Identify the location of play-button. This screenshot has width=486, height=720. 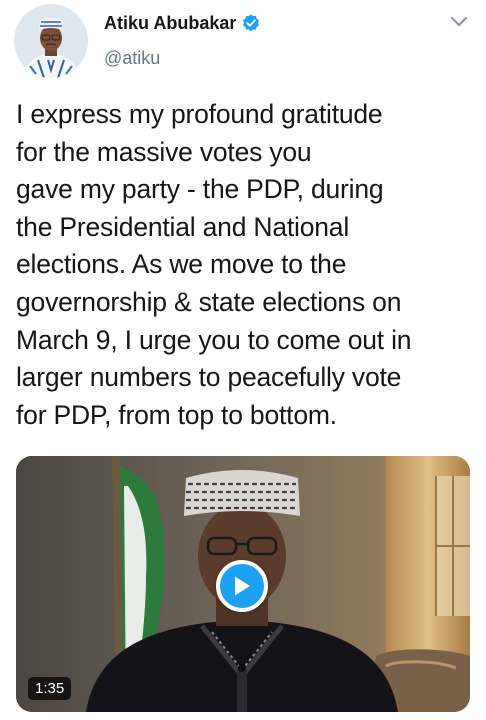
(242, 586).